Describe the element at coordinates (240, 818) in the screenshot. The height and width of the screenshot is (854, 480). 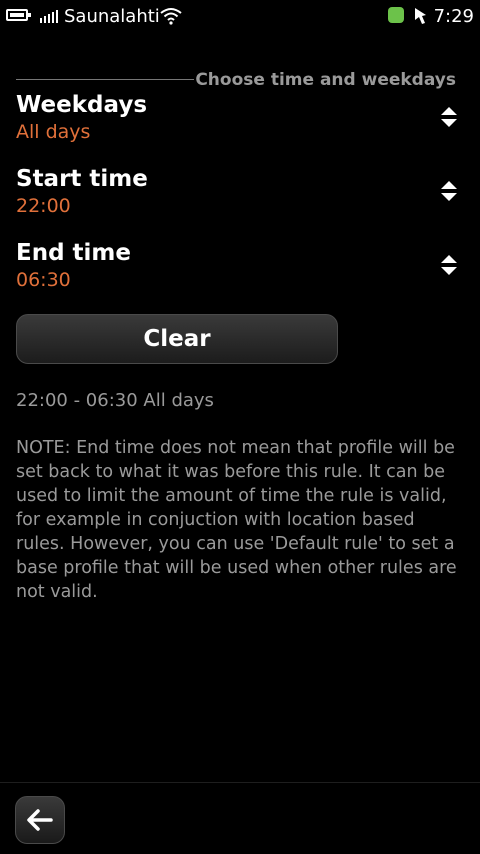
I see `bottom-toolbar` at that location.